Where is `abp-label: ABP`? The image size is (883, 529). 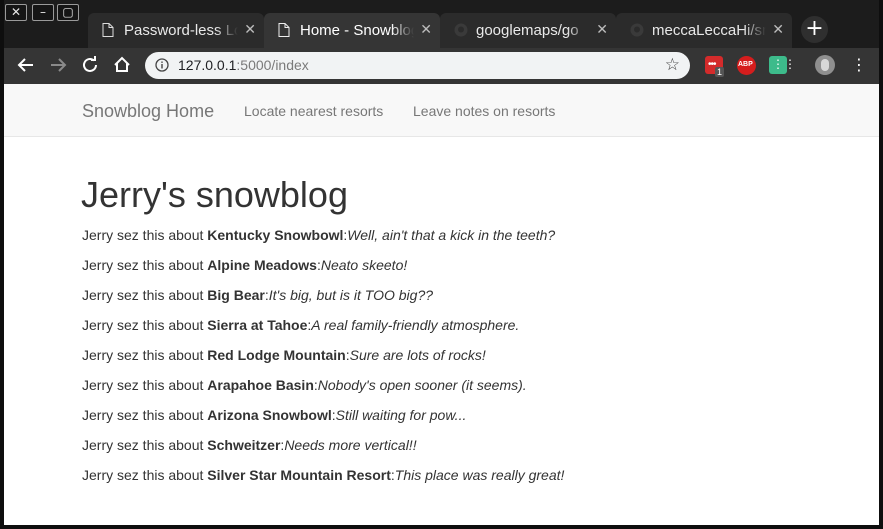 abp-label: ABP is located at coordinates (745, 64).